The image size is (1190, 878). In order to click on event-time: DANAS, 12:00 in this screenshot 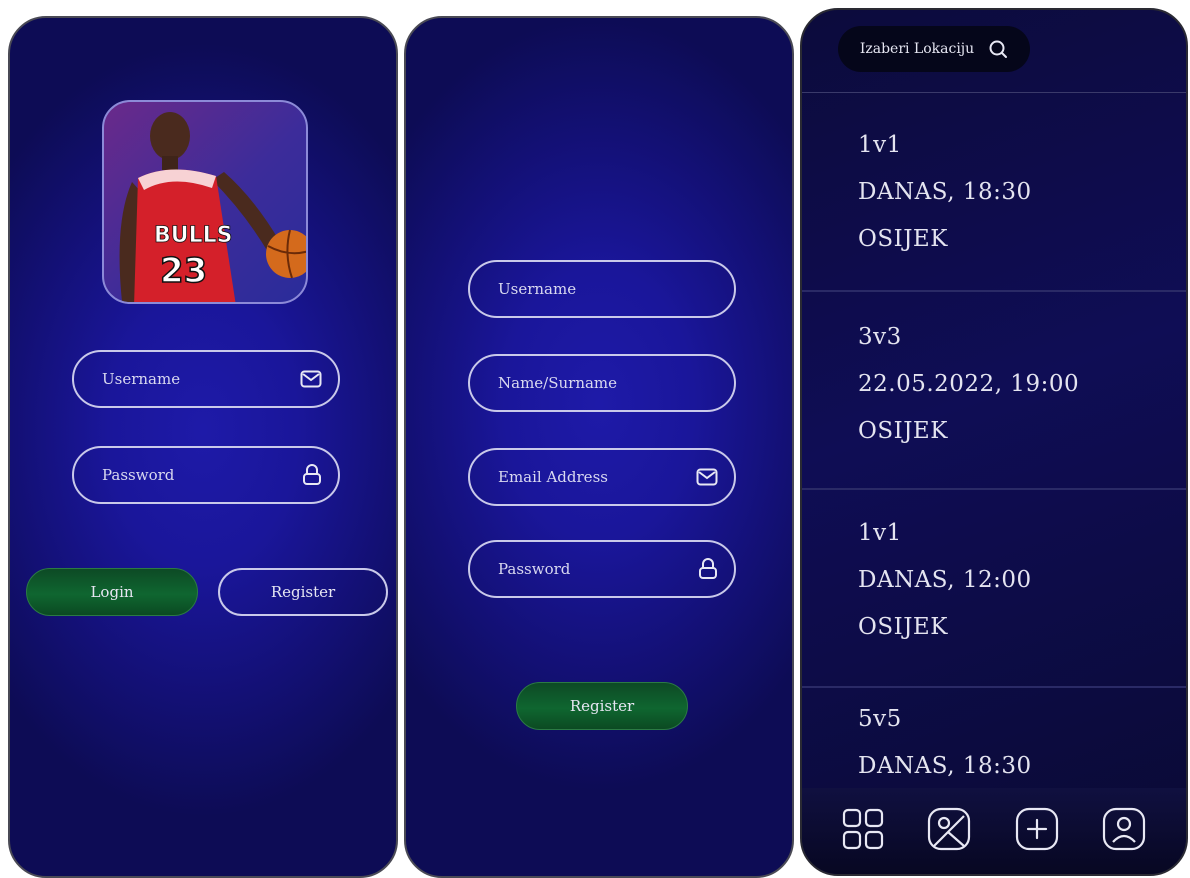, I will do `click(945, 580)`.